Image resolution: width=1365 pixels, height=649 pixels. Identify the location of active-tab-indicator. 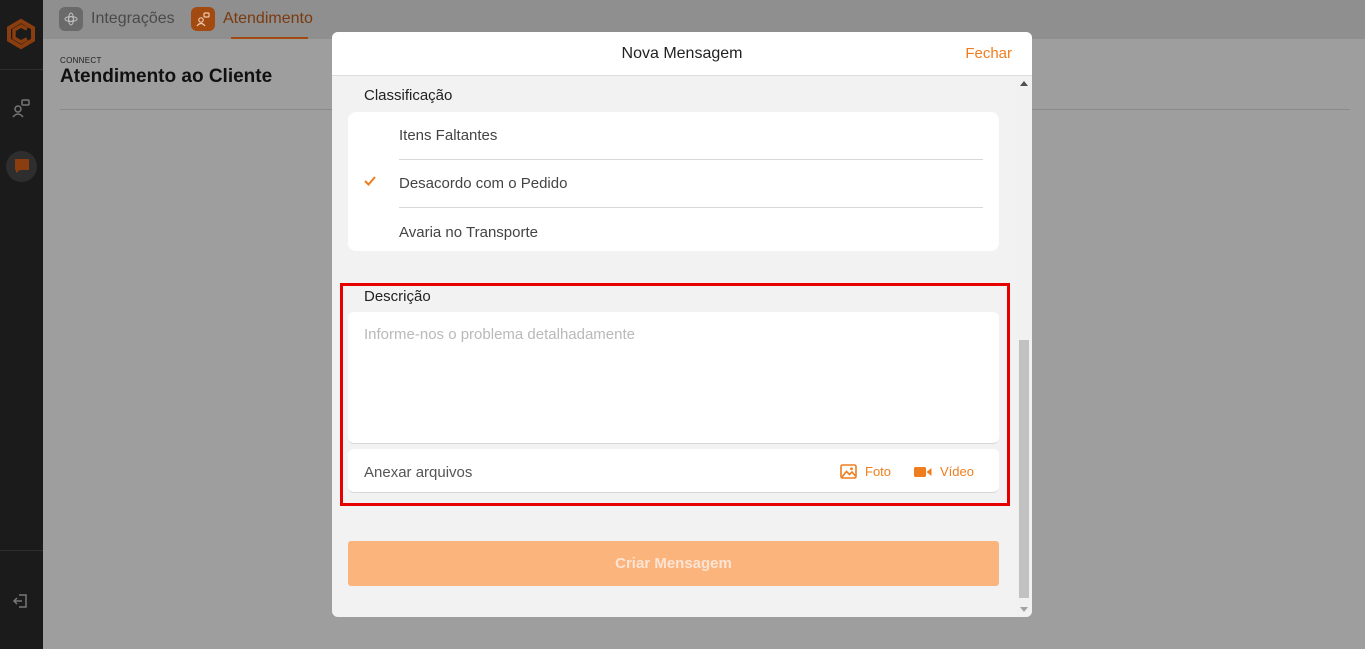
(269, 38).